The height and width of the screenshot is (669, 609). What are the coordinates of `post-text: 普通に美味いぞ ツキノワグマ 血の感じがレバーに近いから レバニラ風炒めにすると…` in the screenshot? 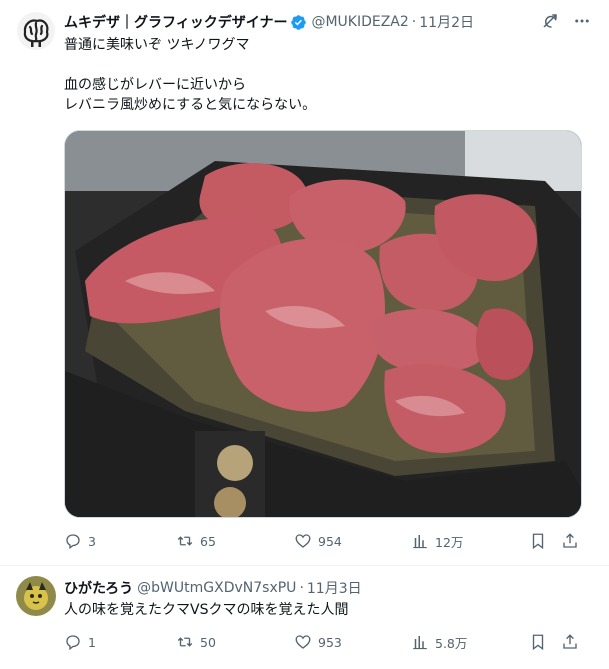 It's located at (190, 75).